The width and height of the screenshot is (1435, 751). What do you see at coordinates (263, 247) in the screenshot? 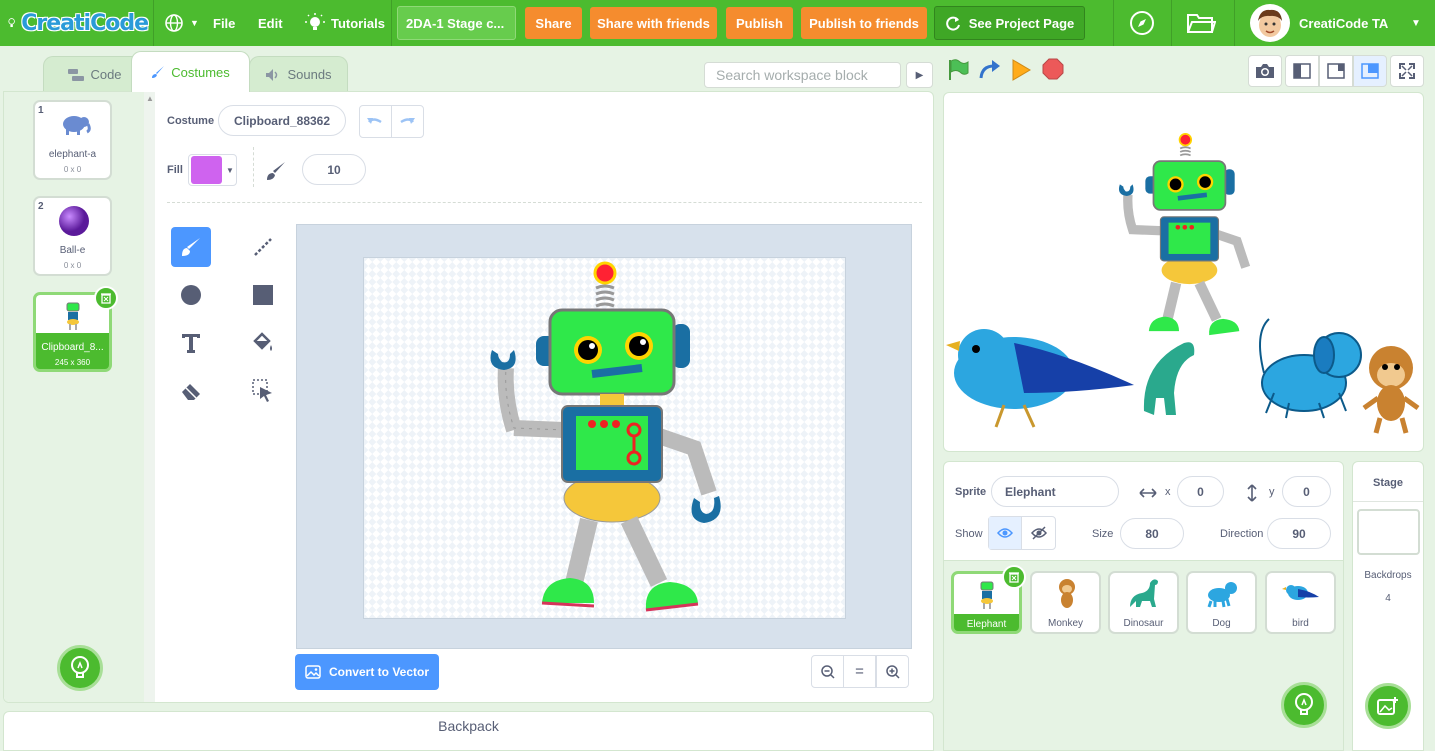
I see `tool-line` at bounding box center [263, 247].